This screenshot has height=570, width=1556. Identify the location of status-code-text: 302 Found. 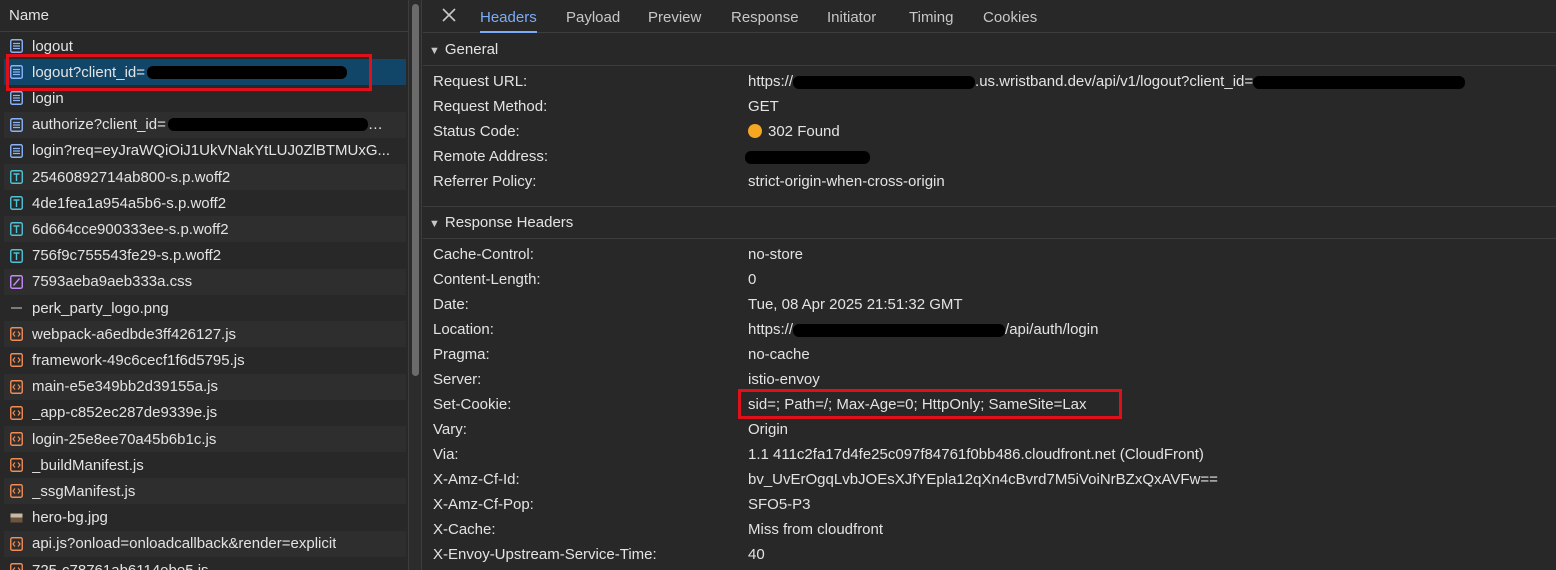
(804, 131).